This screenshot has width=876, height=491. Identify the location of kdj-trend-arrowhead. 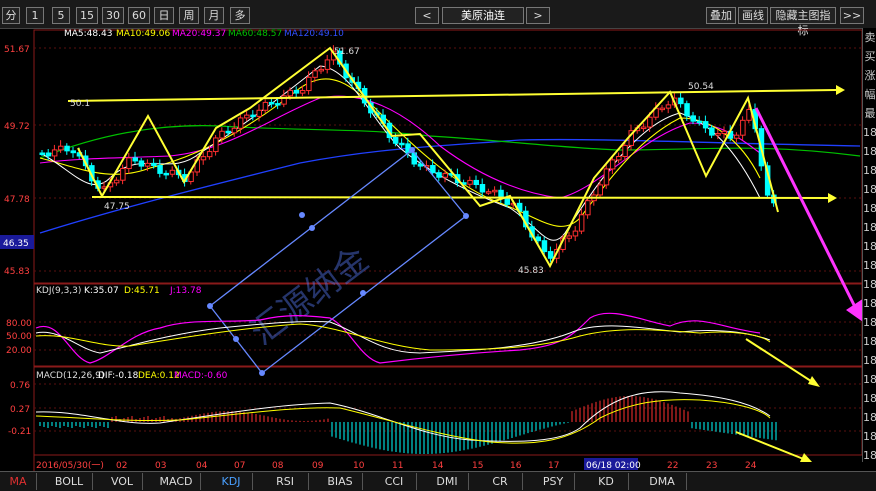
(814, 381).